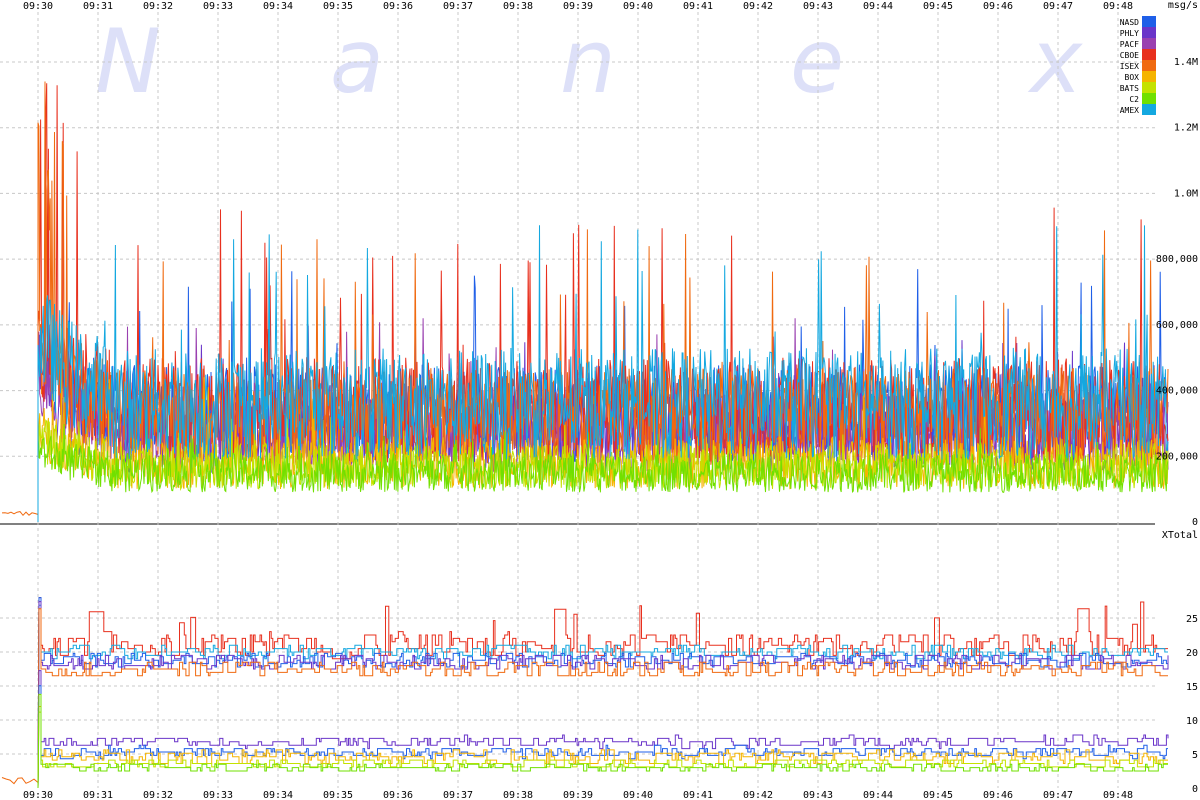 The height and width of the screenshot is (800, 1200). Describe the element at coordinates (1129, 55) in the screenshot. I see `legend-label: CBOE` at that location.